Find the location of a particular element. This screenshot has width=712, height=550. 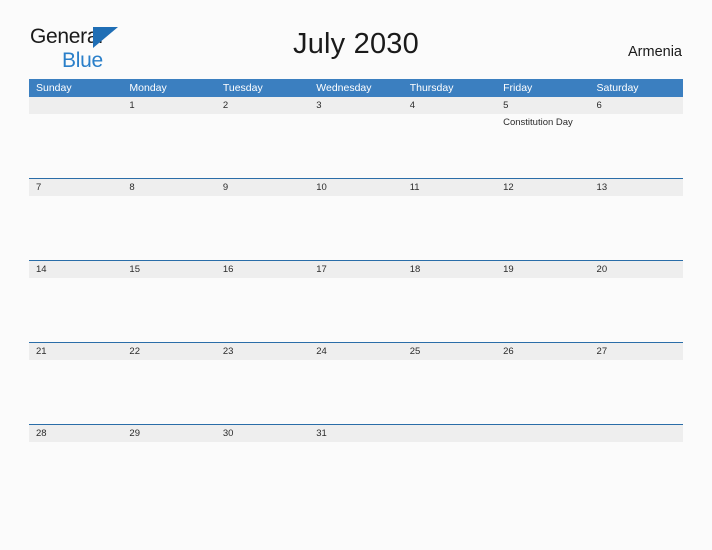

calendar-week-row: 28 29 30 31 is located at coordinates (356, 442).